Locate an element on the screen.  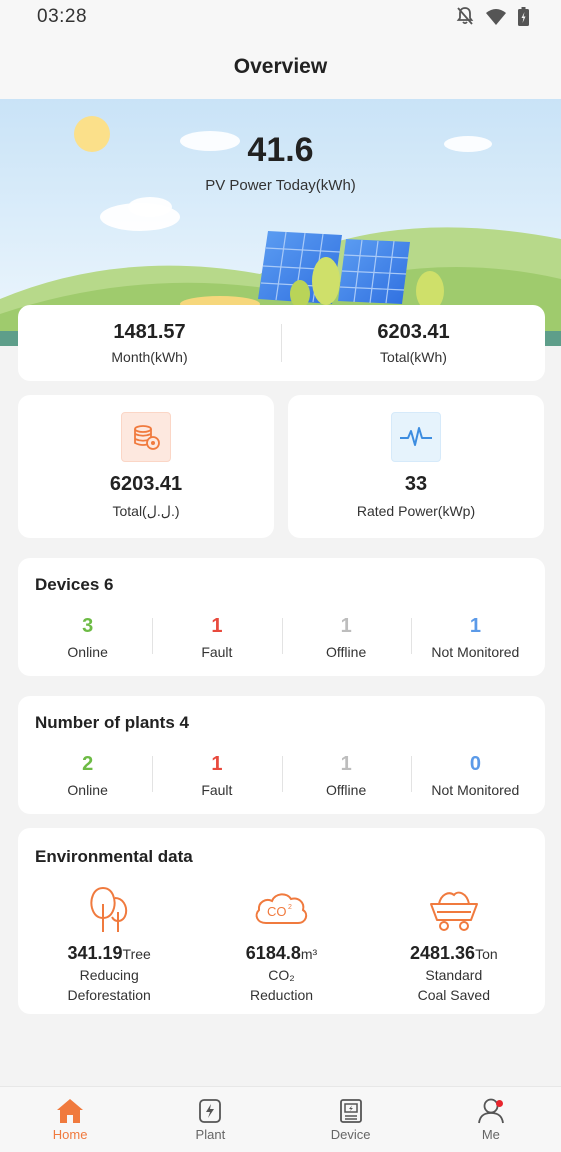
tab-plant-label: Plant is located at coordinates (210, 1134).